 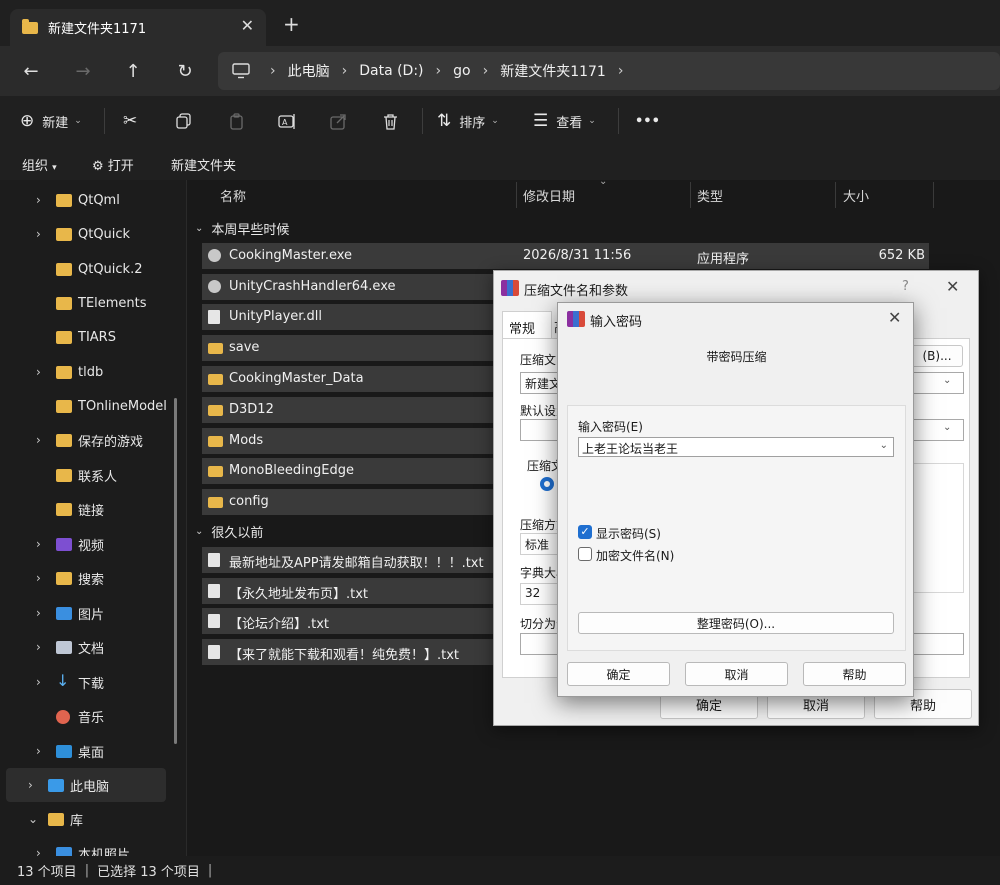 What do you see at coordinates (854, 674) in the screenshot?
I see `help-button: 帮助` at bounding box center [854, 674].